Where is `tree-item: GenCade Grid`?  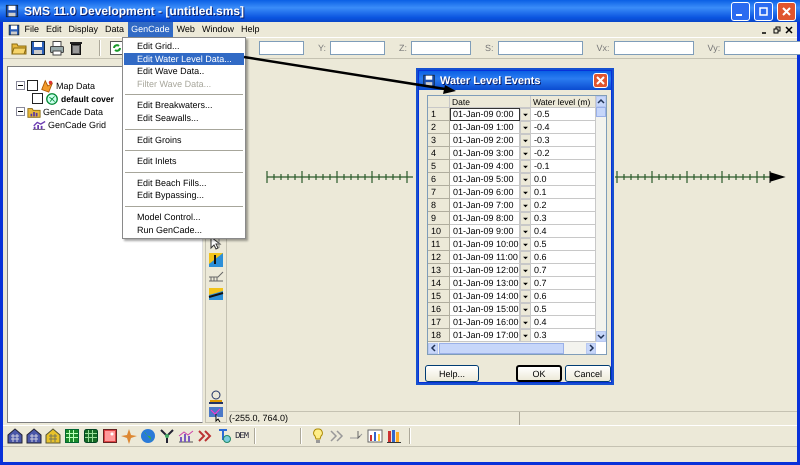 tree-item: GenCade Grid is located at coordinates (77, 125).